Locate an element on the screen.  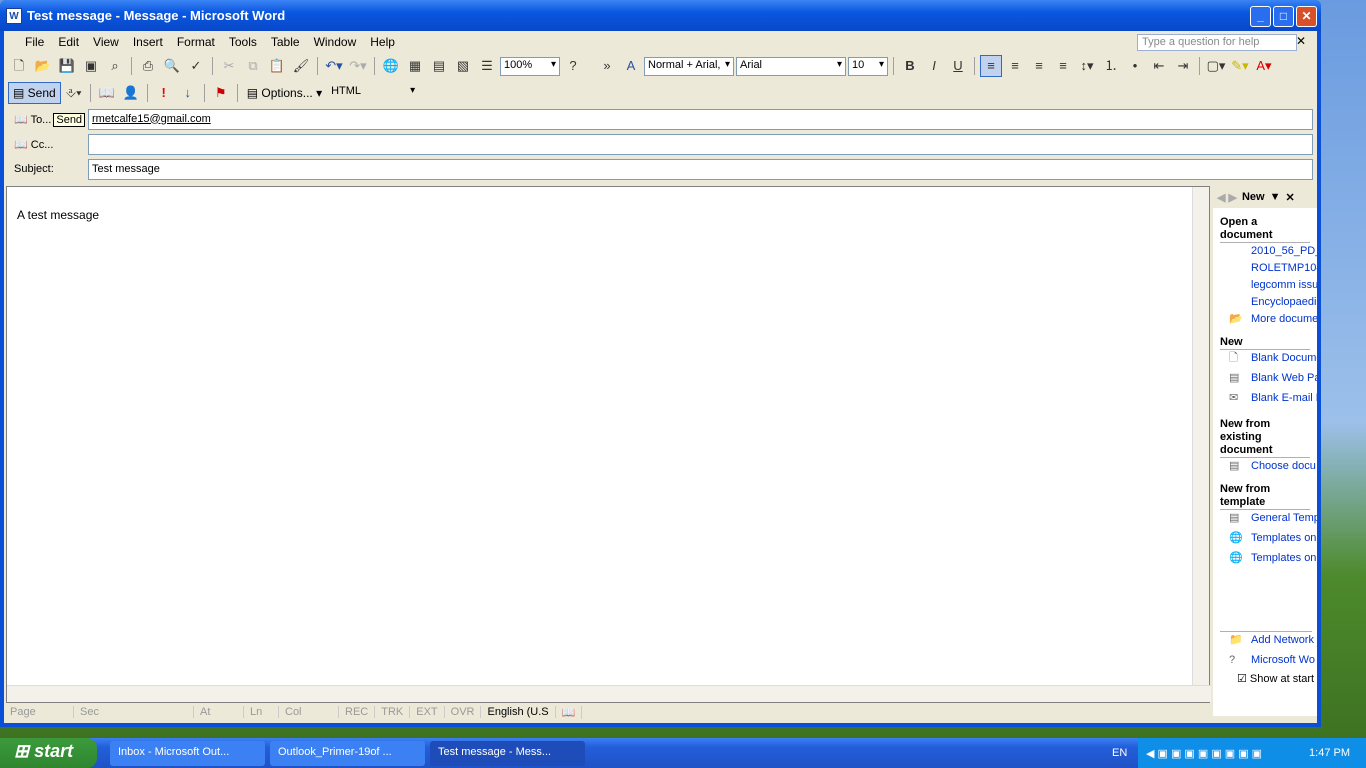
address-book-icon: 📖 is located at coordinates (107, 93).